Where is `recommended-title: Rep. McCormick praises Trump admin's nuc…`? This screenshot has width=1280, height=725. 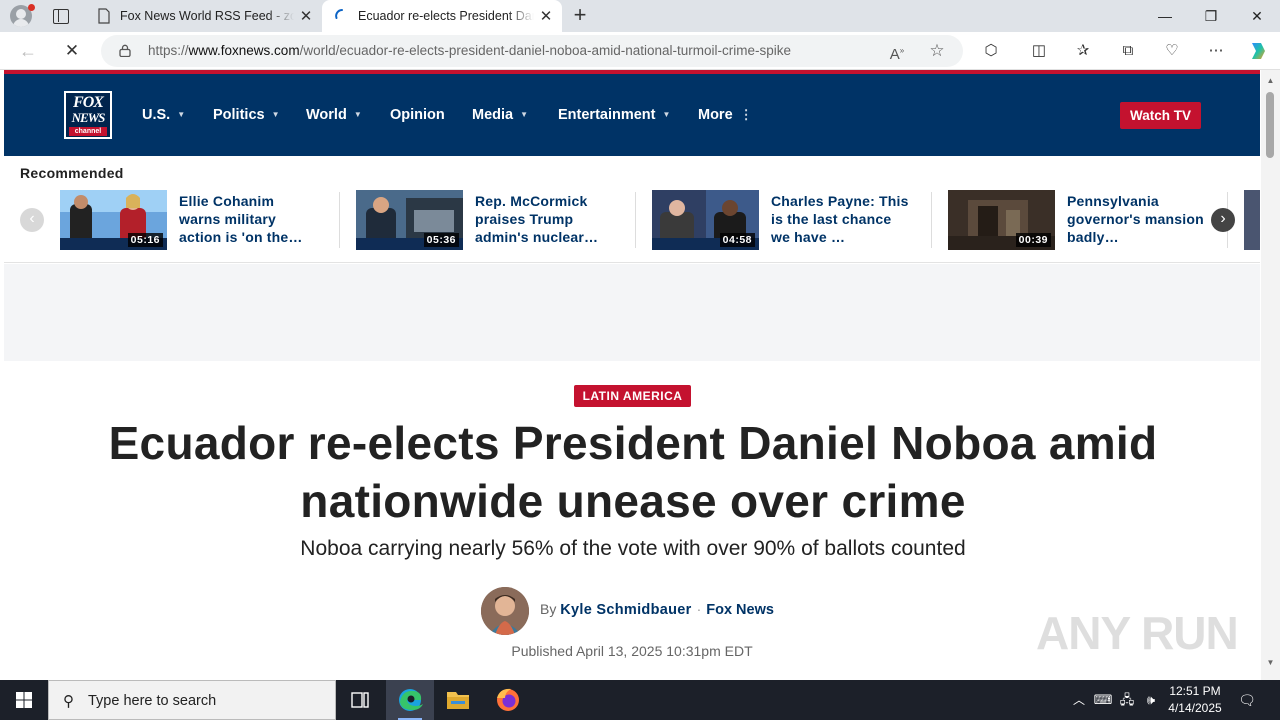
recommended-title: Rep. McCormick praises Trump admin's nuc… is located at coordinates (545, 220).